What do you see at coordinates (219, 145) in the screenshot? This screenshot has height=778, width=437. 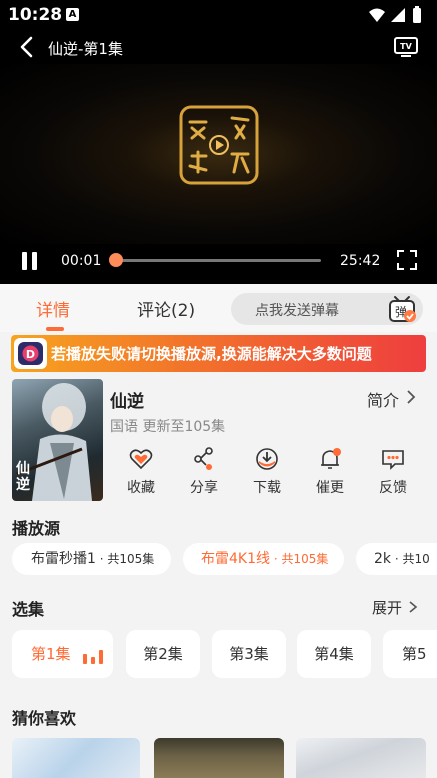 I see `video-logo-icon` at bounding box center [219, 145].